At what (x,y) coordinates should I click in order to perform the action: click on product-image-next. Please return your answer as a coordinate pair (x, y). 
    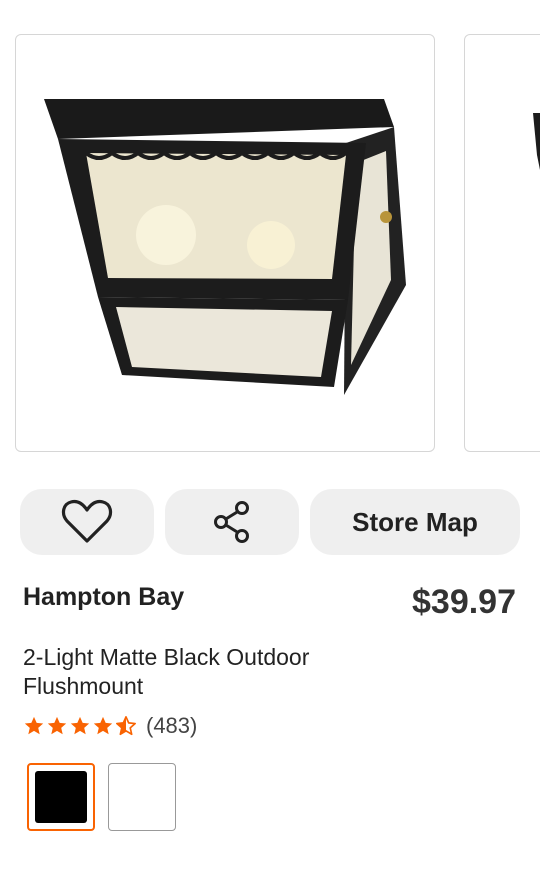
    Looking at the image, I should click on (536, 141).